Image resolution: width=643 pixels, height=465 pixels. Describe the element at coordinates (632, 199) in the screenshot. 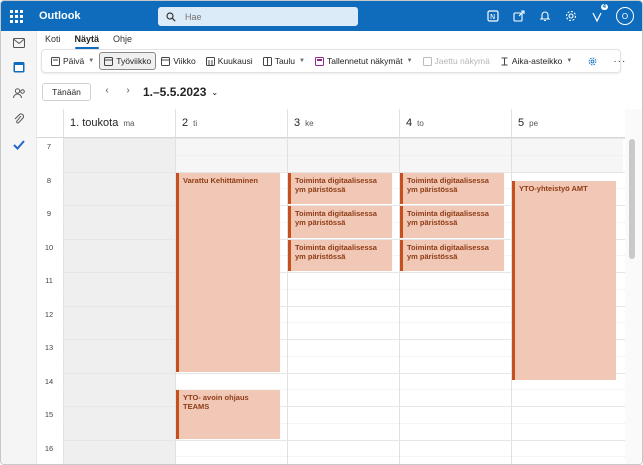

I see `scrollbar-thumb` at that location.